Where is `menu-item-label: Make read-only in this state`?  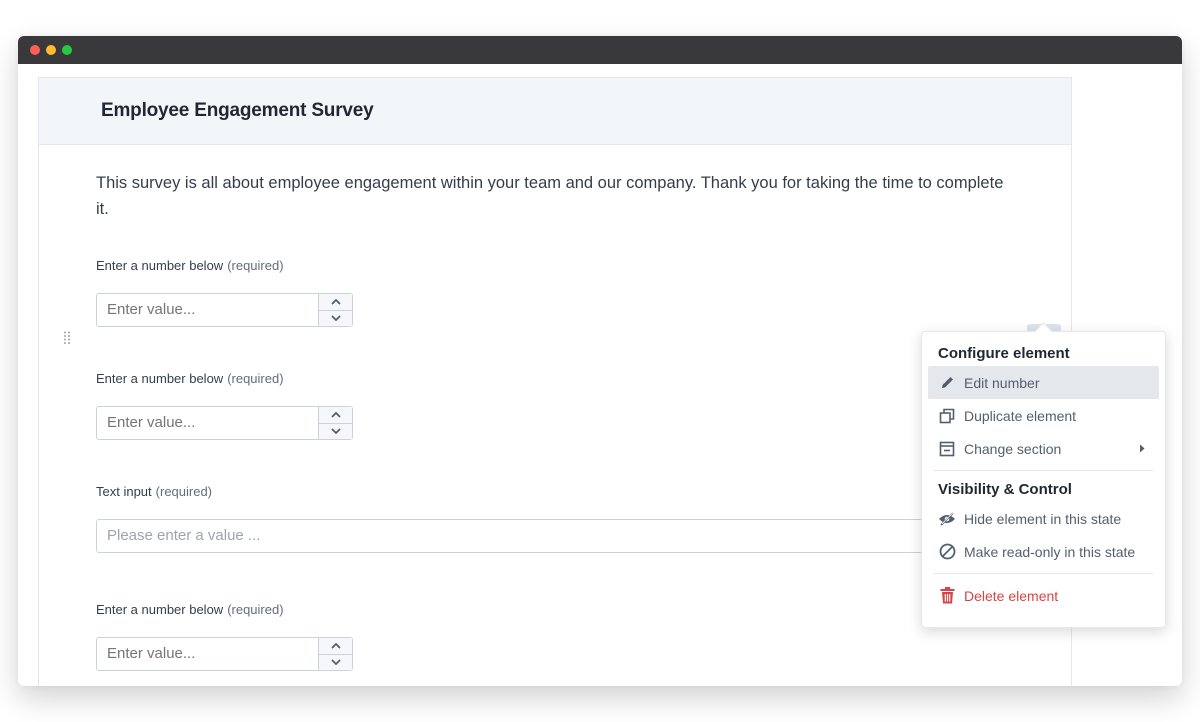 menu-item-label: Make read-only in this state is located at coordinates (1050, 551).